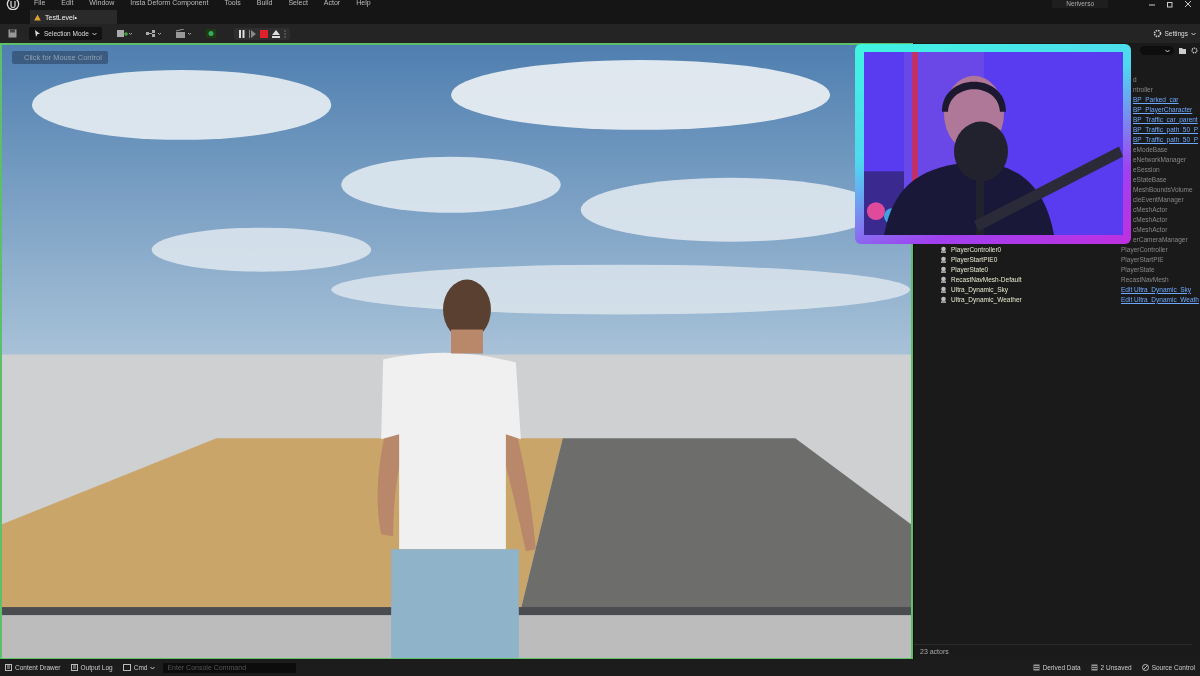 This screenshot has height=676, width=1200. Describe the element at coordinates (252, 33) in the screenshot. I see `step-icon` at that location.